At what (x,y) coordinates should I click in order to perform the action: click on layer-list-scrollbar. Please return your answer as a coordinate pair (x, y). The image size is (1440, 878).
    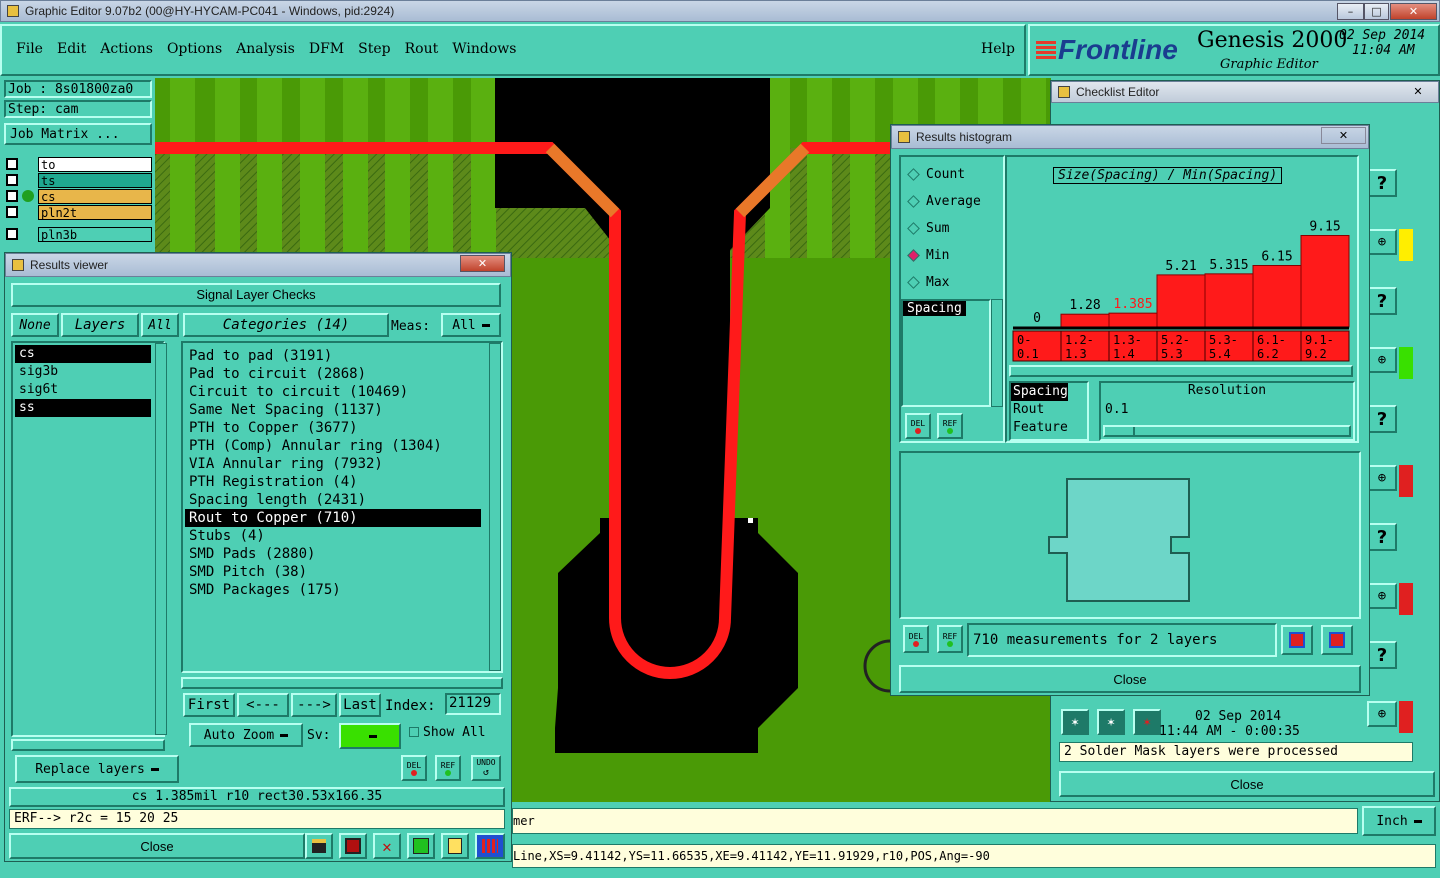
    Looking at the image, I should click on (161, 539).